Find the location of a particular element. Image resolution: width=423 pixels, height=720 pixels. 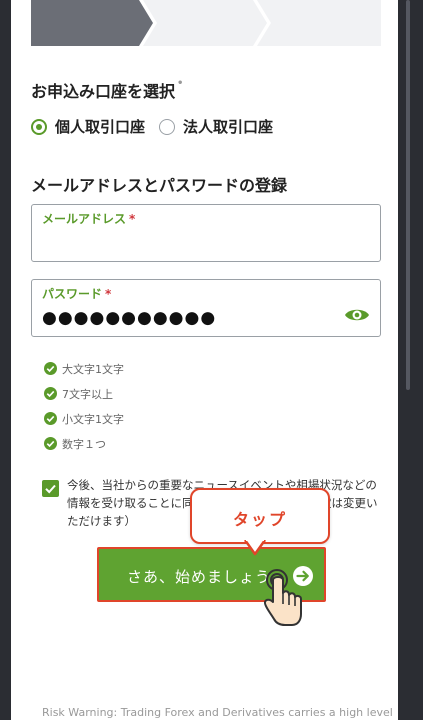

check-icon is located at coordinates (50, 489).